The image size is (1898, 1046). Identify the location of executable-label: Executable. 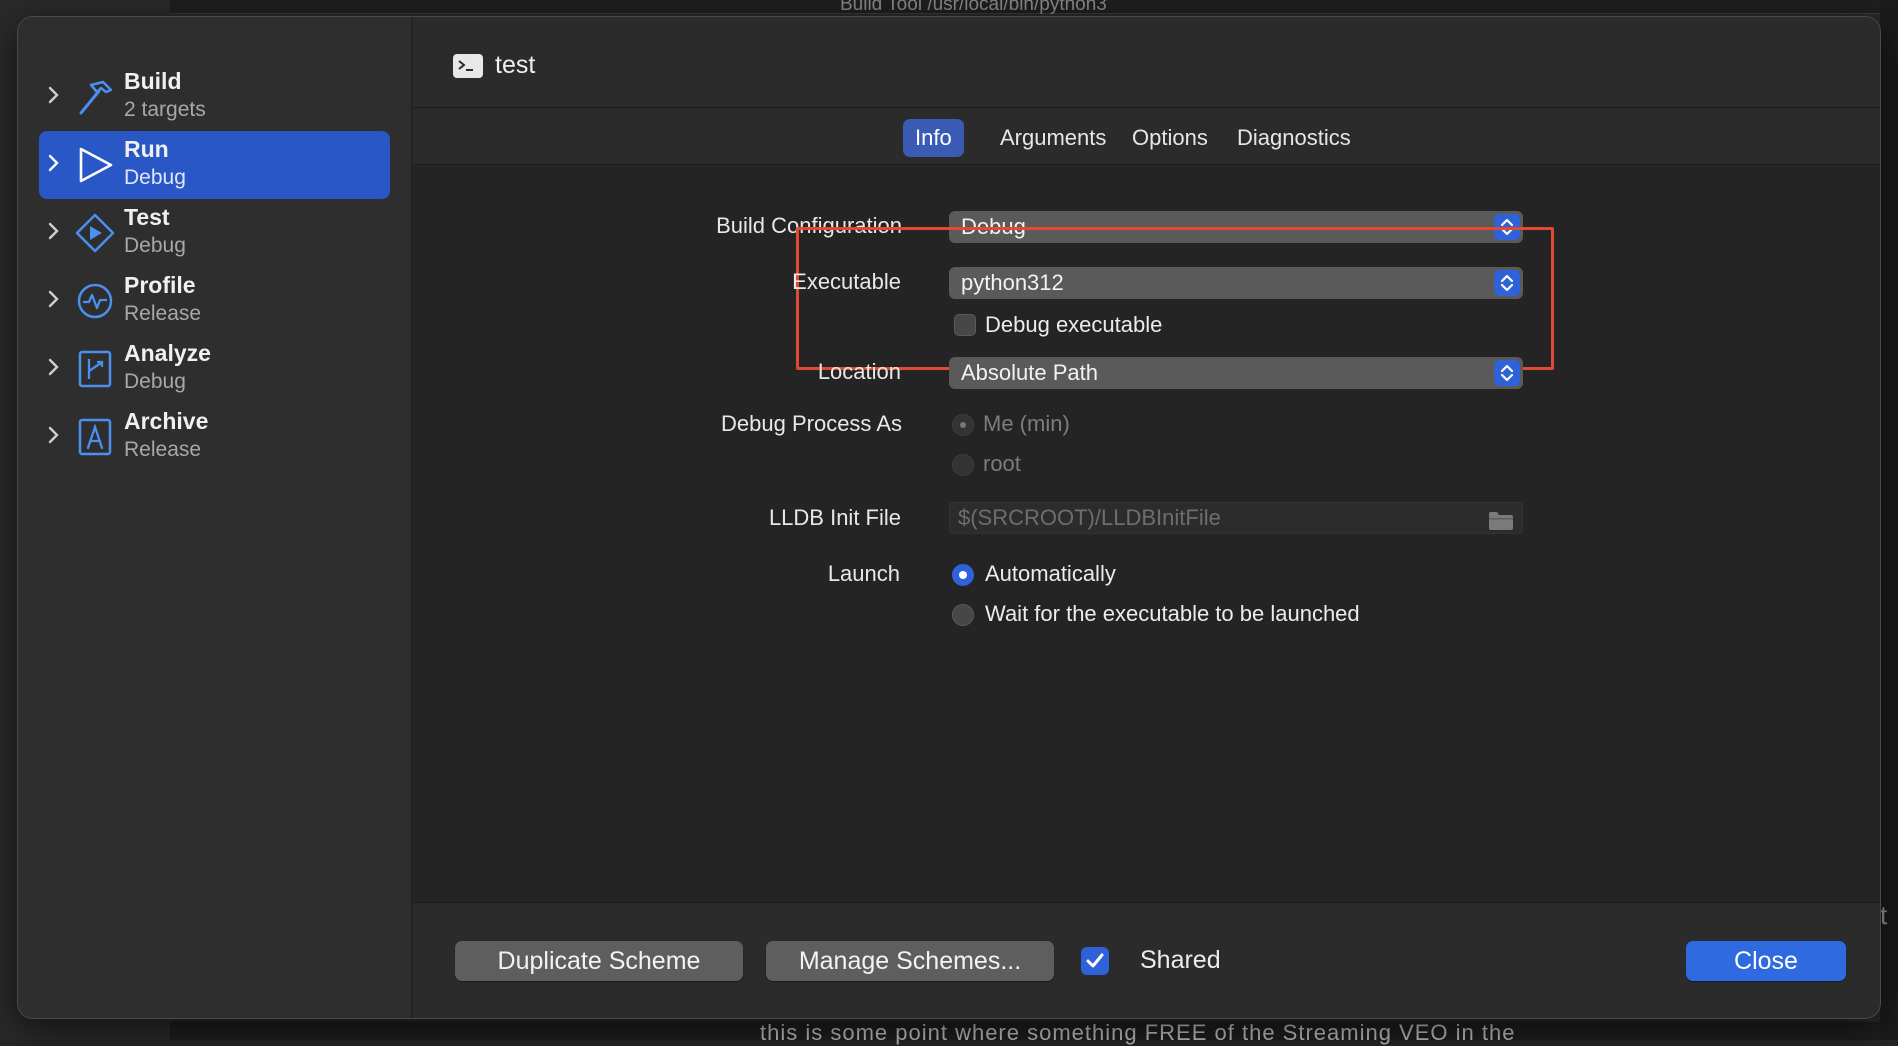
(846, 282).